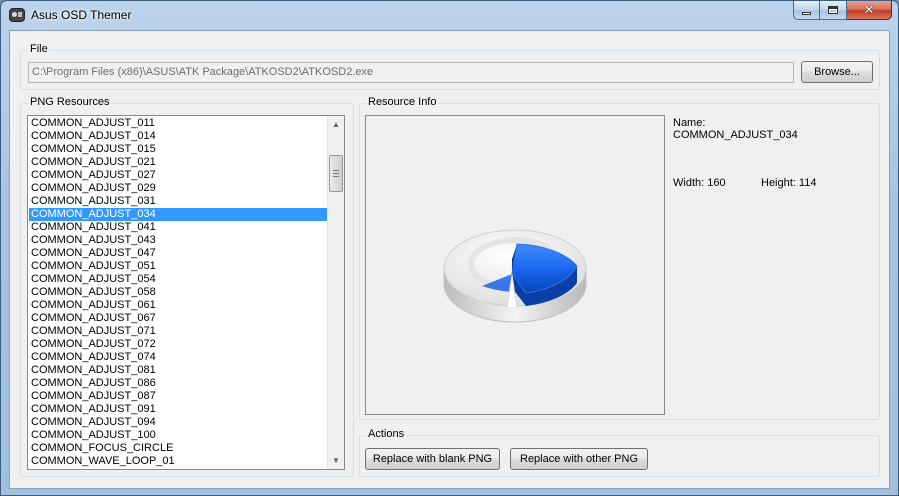 The width and height of the screenshot is (899, 496). What do you see at coordinates (735, 135) in the screenshot?
I see `name-value: COMMON_ADJUST_034` at bounding box center [735, 135].